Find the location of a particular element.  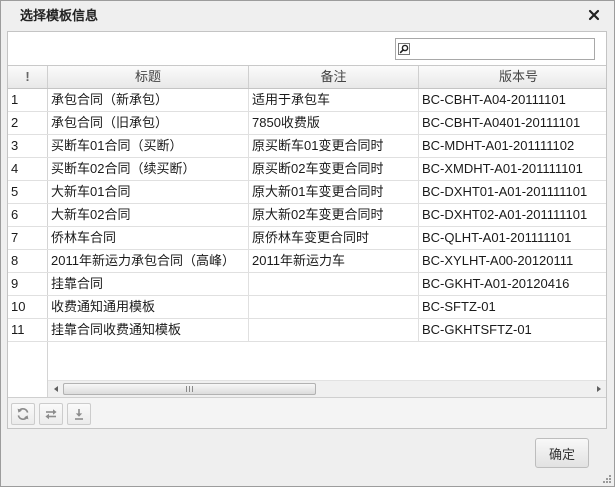

column-header-title: 标题 is located at coordinates (148, 77).